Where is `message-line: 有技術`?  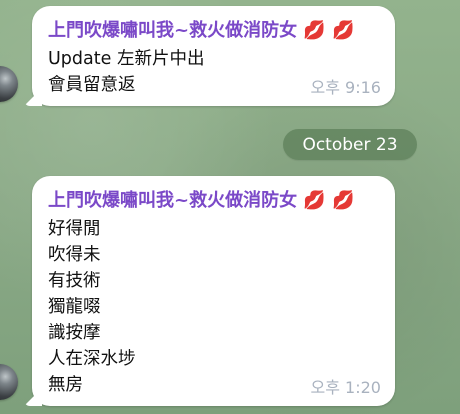
message-line: 有技術 is located at coordinates (74, 281).